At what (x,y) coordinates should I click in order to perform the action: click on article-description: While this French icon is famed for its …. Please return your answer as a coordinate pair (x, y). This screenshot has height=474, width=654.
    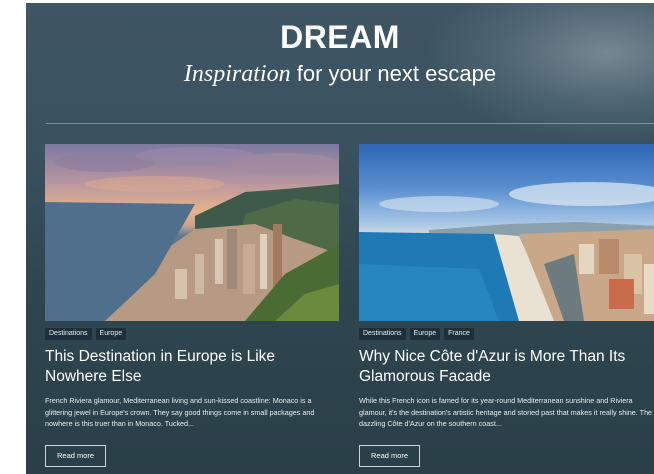
    Looking at the image, I should click on (506, 412).